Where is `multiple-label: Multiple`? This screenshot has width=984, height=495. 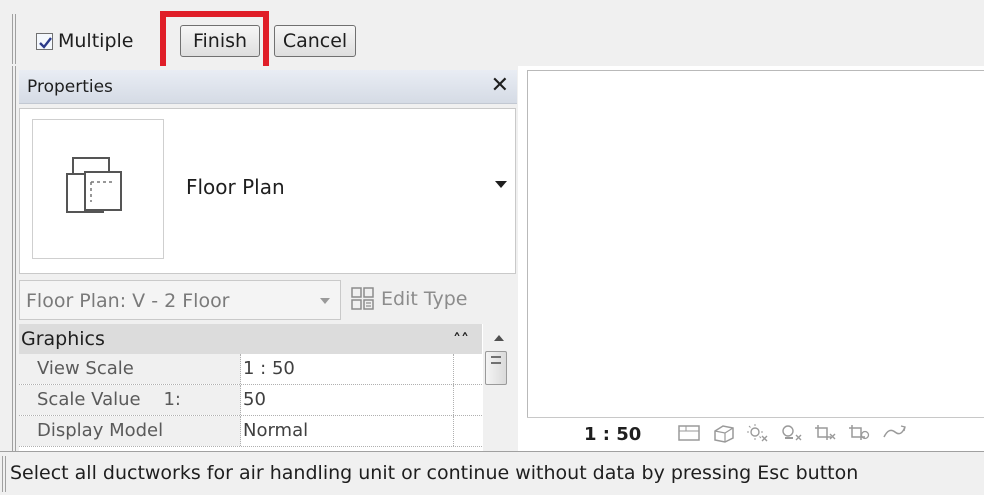
multiple-label: Multiple is located at coordinates (96, 41).